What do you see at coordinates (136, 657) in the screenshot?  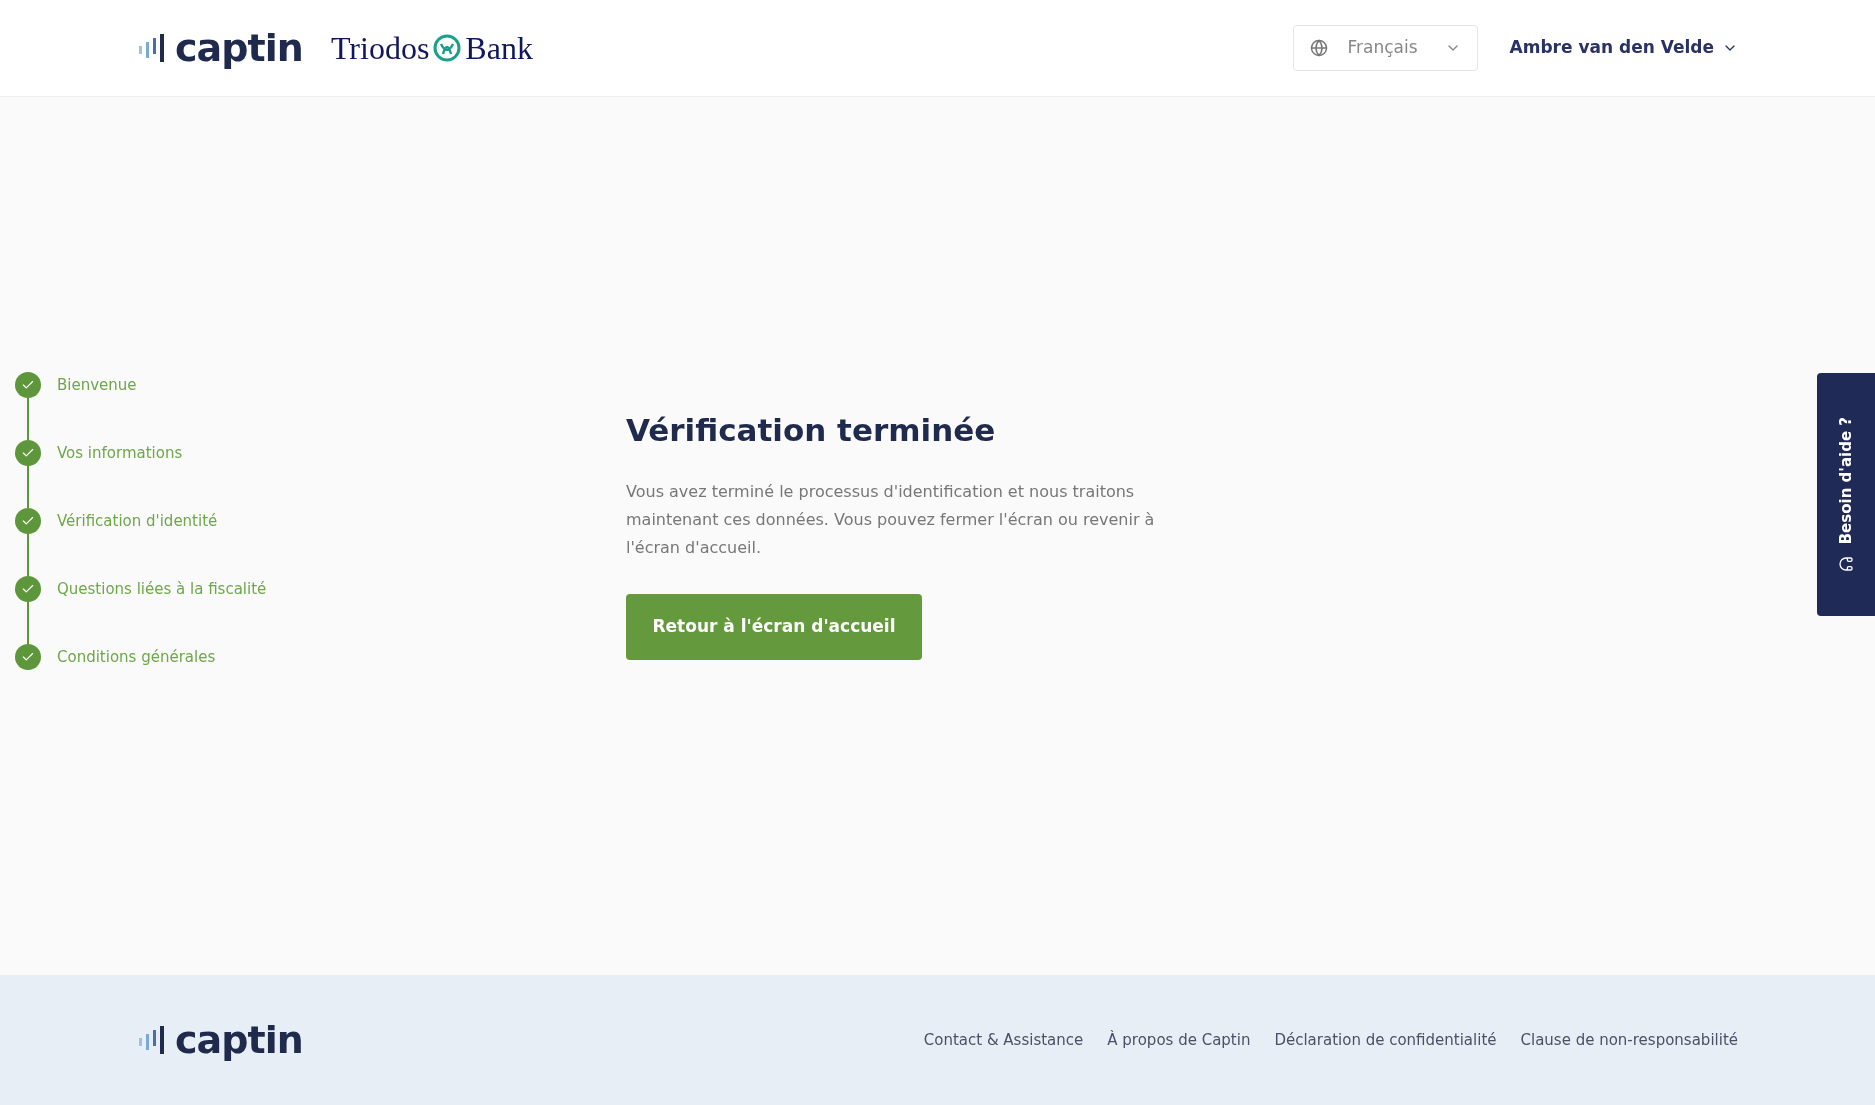 I see `step-label: Conditions générales` at bounding box center [136, 657].